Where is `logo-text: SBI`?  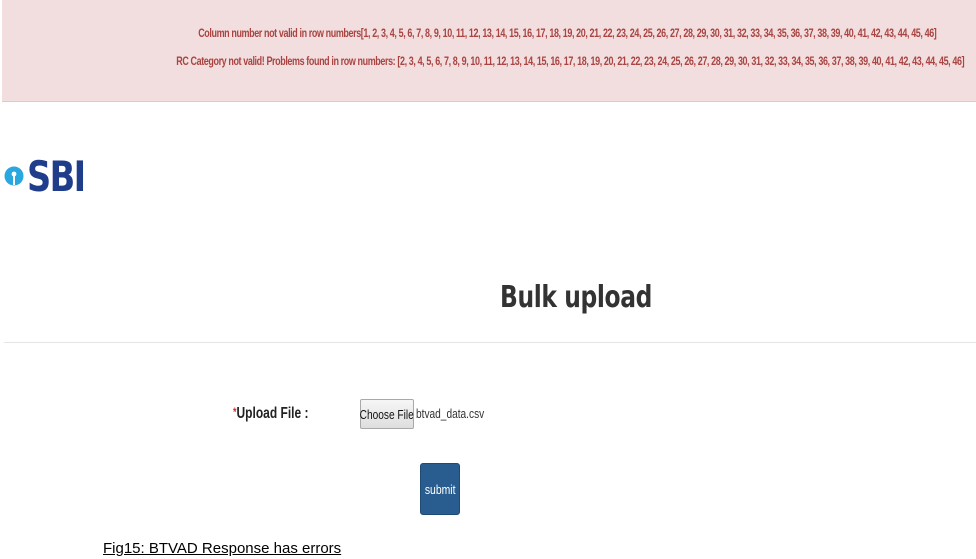 logo-text: SBI is located at coordinates (56, 176).